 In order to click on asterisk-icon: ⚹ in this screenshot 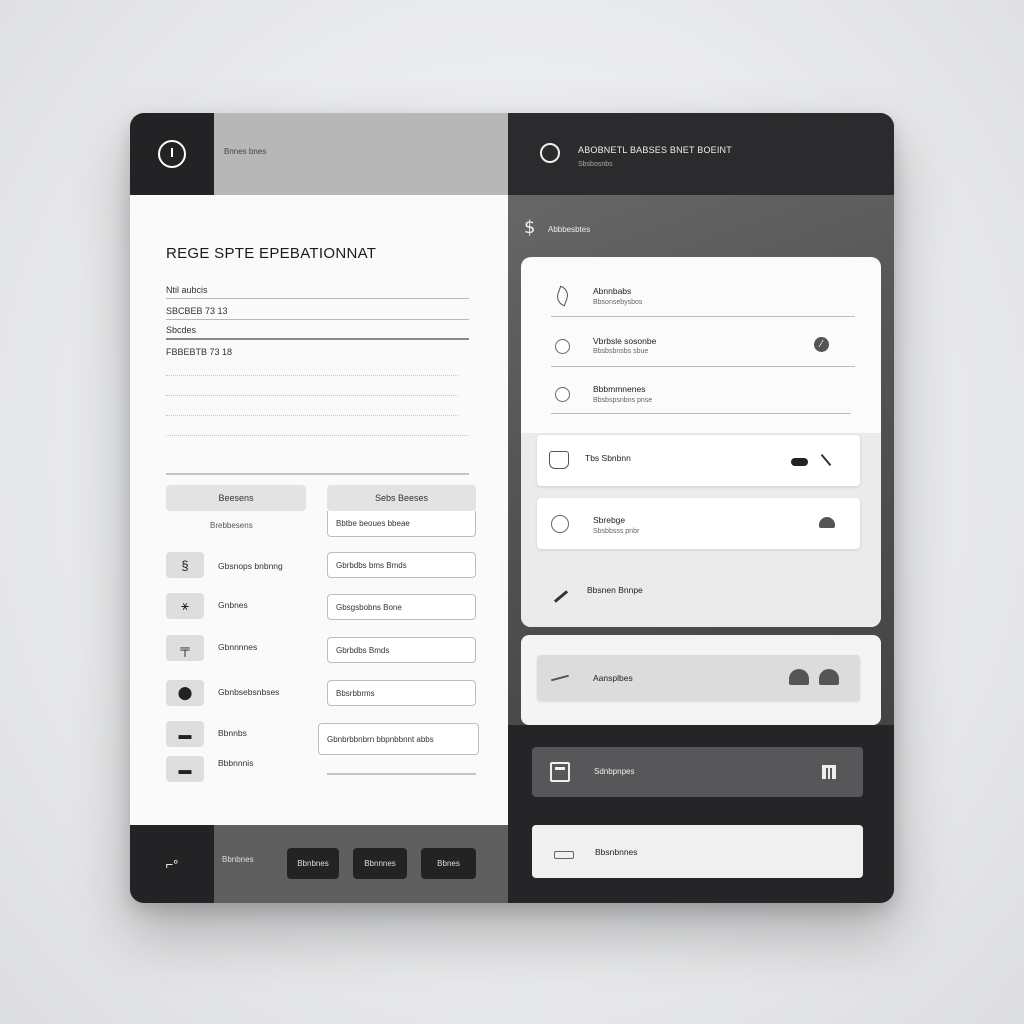, I will do `click(185, 605)`.